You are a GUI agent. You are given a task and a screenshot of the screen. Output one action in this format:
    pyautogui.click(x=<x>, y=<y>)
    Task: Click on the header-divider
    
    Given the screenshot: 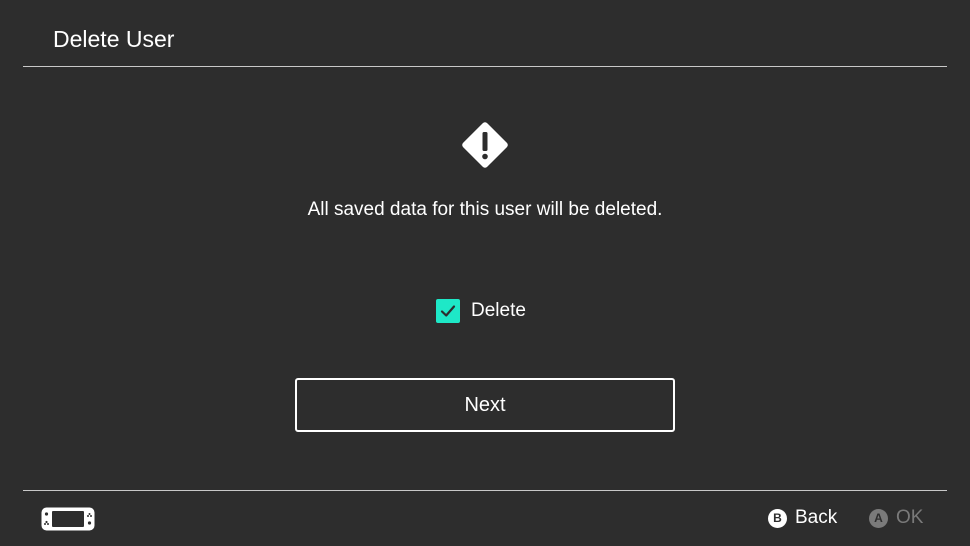 What is the action you would take?
    pyautogui.click(x=485, y=66)
    